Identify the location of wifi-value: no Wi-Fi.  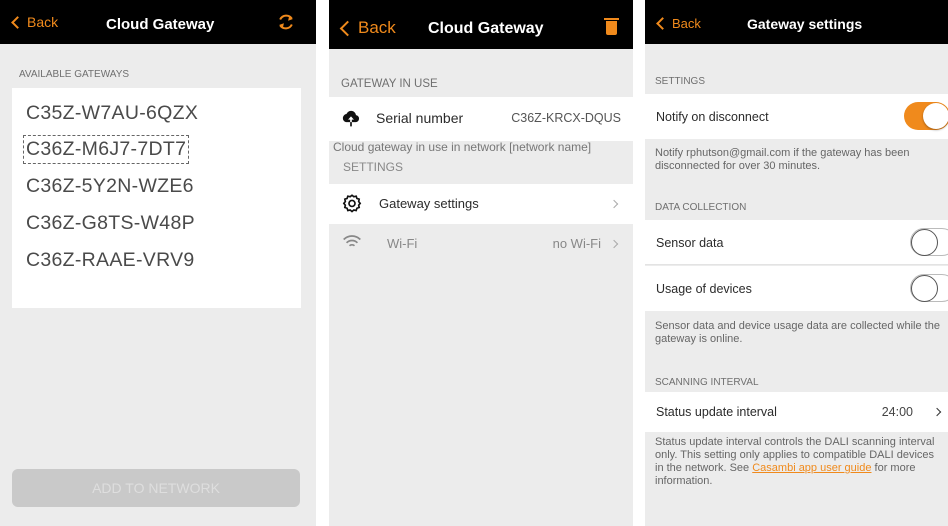
(576, 243).